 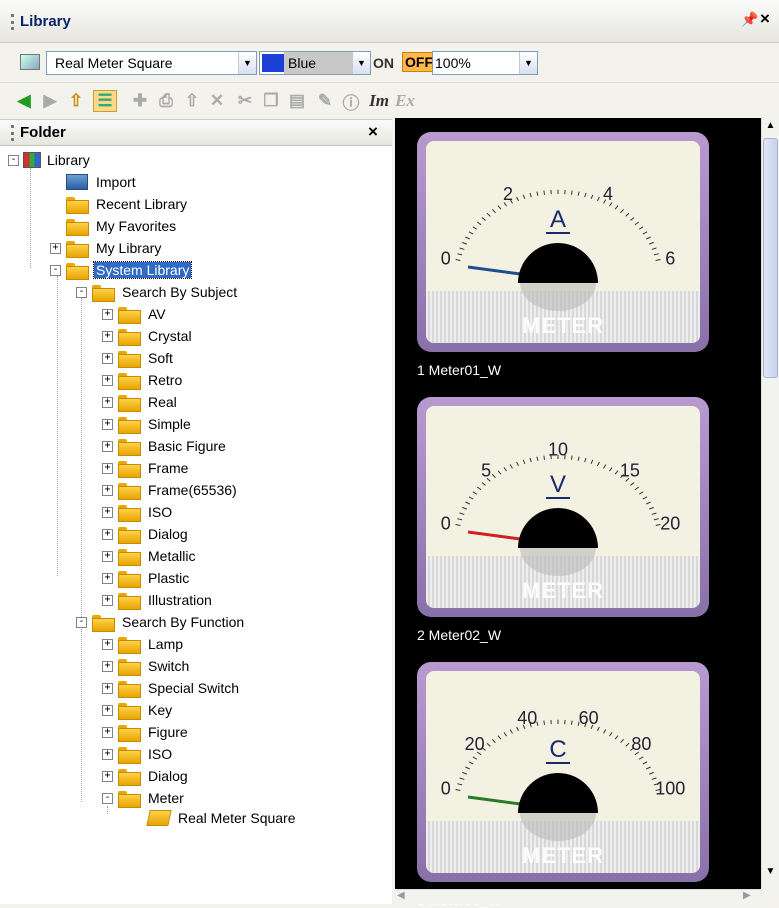 I want to click on meter-thumbnail: 05101520VMETER, so click(x=563, y=507).